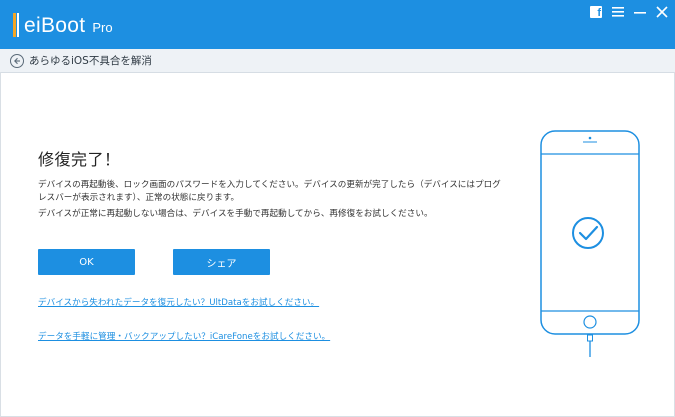 This screenshot has height=417, width=675. I want to click on window-border-left, so click(0, 244).